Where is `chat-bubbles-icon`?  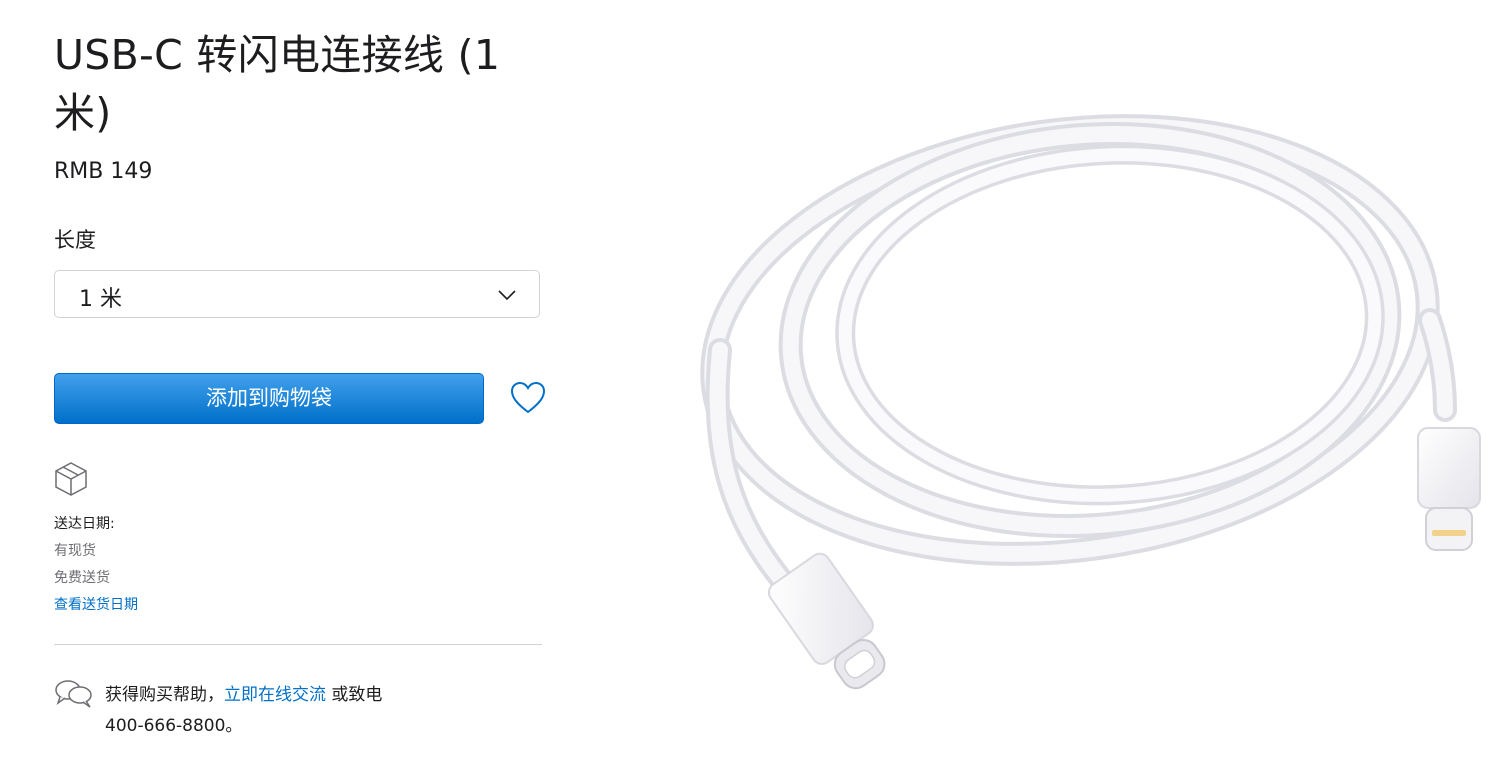
chat-bubbles-icon is located at coordinates (73, 694).